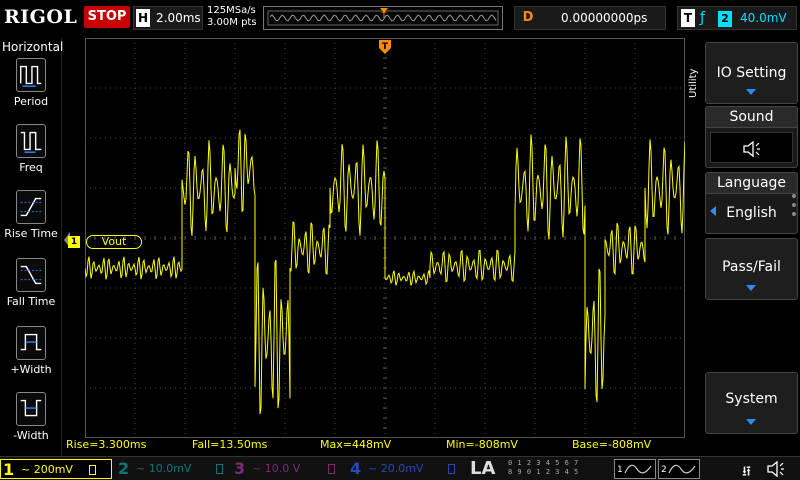 The height and width of the screenshot is (480, 800). I want to click on rise-time-icon, so click(31, 207).